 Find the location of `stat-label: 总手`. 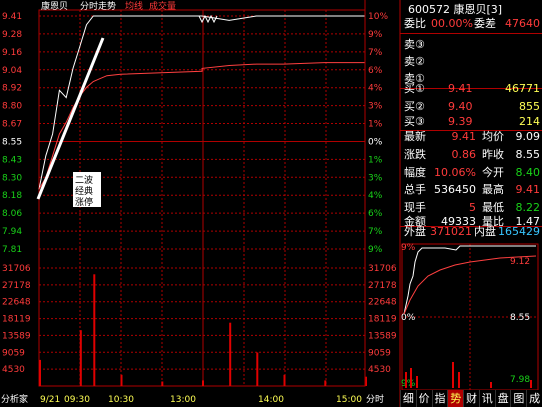

stat-label: 总手 is located at coordinates (415, 189).